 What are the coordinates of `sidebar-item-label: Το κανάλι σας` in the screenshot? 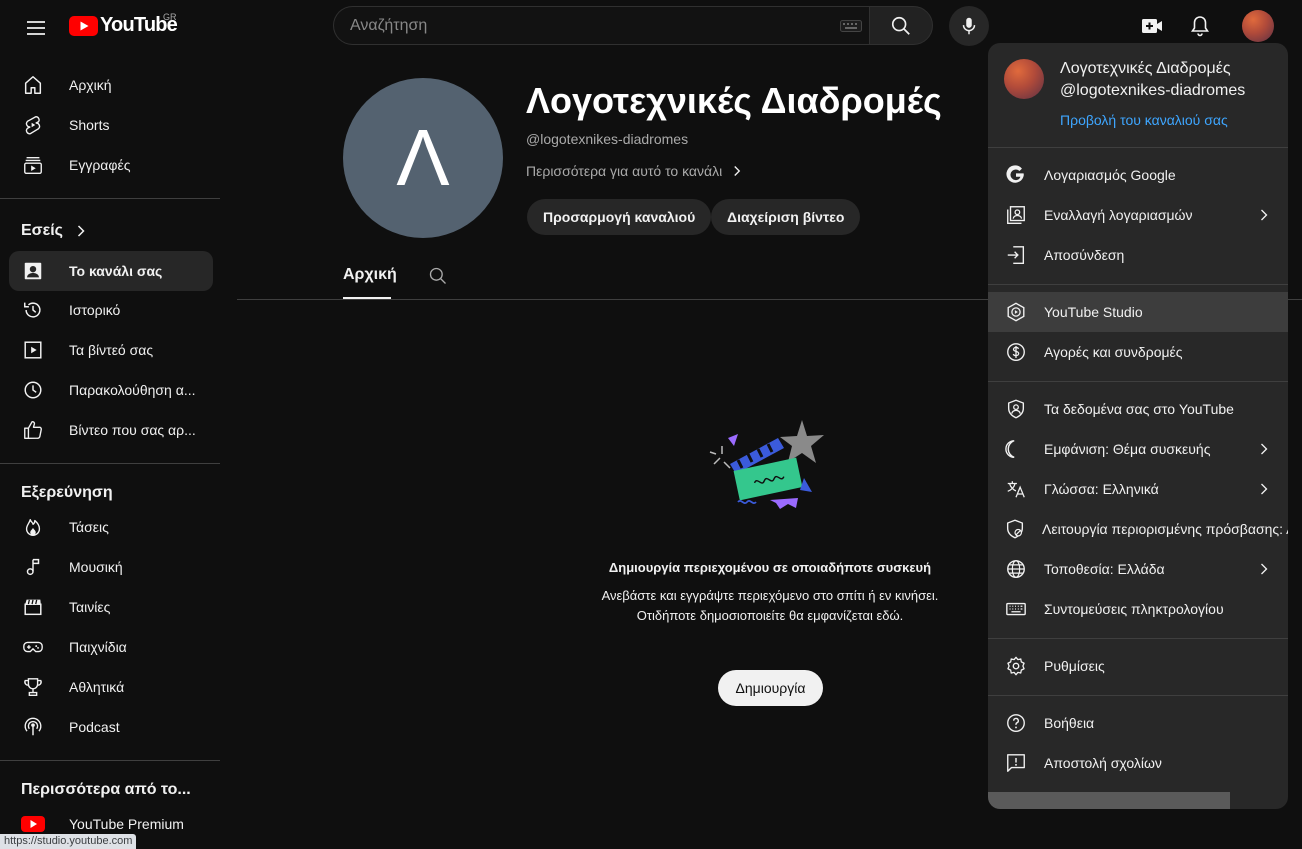 It's located at (116, 271).